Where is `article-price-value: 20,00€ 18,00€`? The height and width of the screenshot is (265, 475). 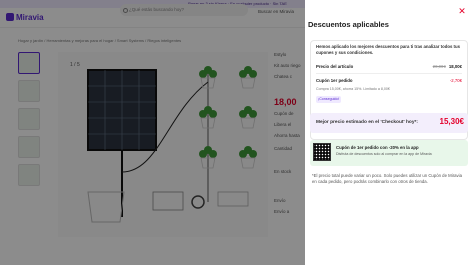 article-price-value: 20,00€ 18,00€ is located at coordinates (431, 66).